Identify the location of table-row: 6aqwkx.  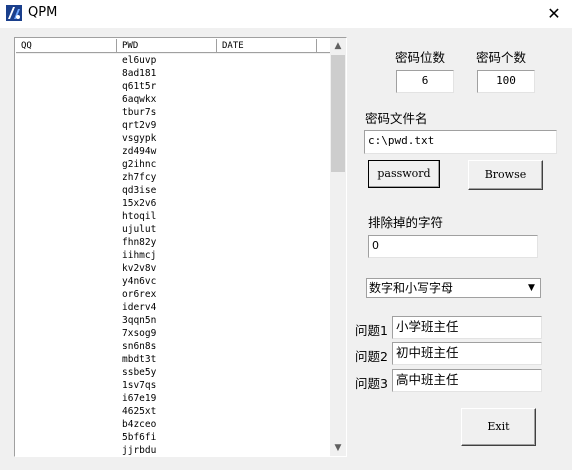
(173, 99).